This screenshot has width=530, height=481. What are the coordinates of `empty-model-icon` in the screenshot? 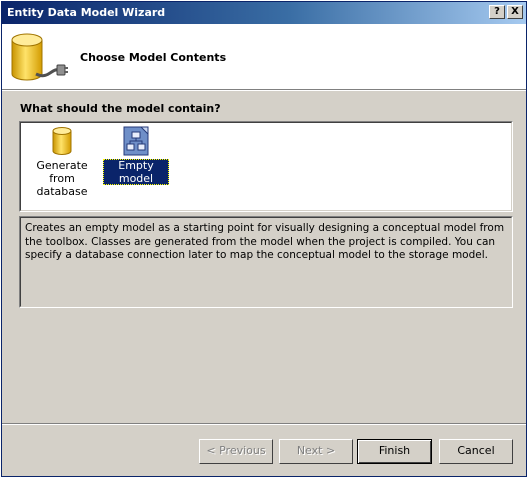 It's located at (136, 141).